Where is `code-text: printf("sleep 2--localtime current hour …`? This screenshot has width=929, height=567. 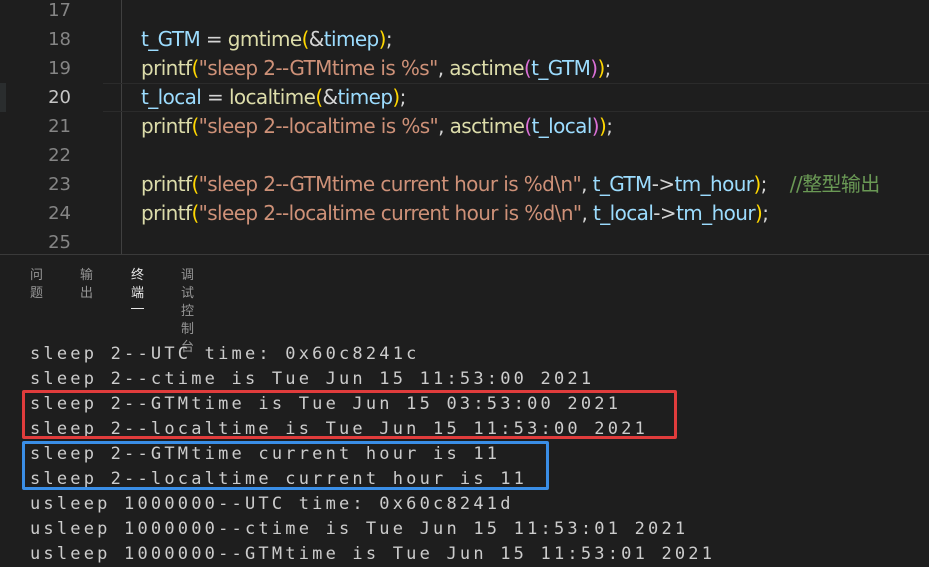
code-text: printf("sleep 2--localtime current hour … is located at coordinates (455, 213).